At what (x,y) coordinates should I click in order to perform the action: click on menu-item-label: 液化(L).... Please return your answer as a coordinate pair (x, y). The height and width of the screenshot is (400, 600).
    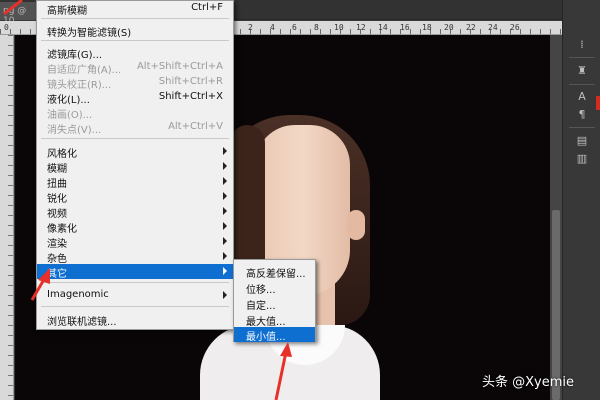
    Looking at the image, I should click on (68, 100).